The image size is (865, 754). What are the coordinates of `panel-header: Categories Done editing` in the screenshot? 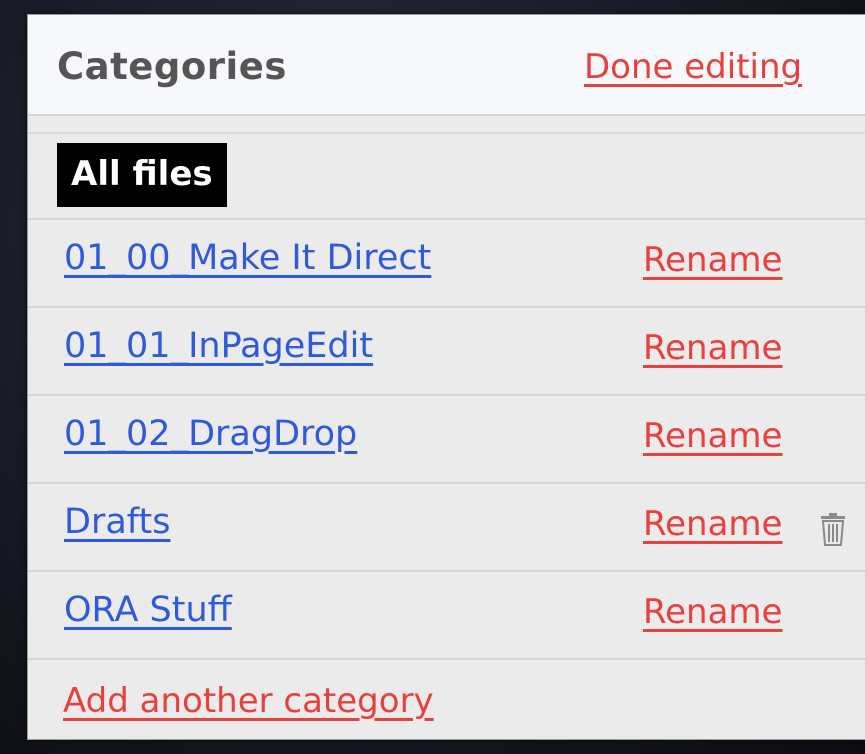 It's located at (446, 65).